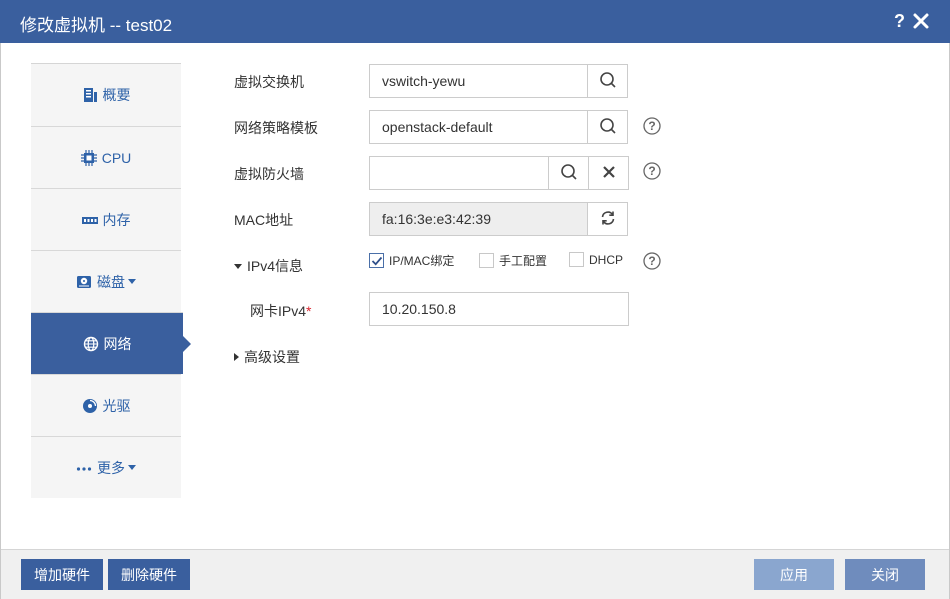 The height and width of the screenshot is (599, 950). Describe the element at coordinates (84, 282) in the screenshot. I see `disk-icon` at that location.